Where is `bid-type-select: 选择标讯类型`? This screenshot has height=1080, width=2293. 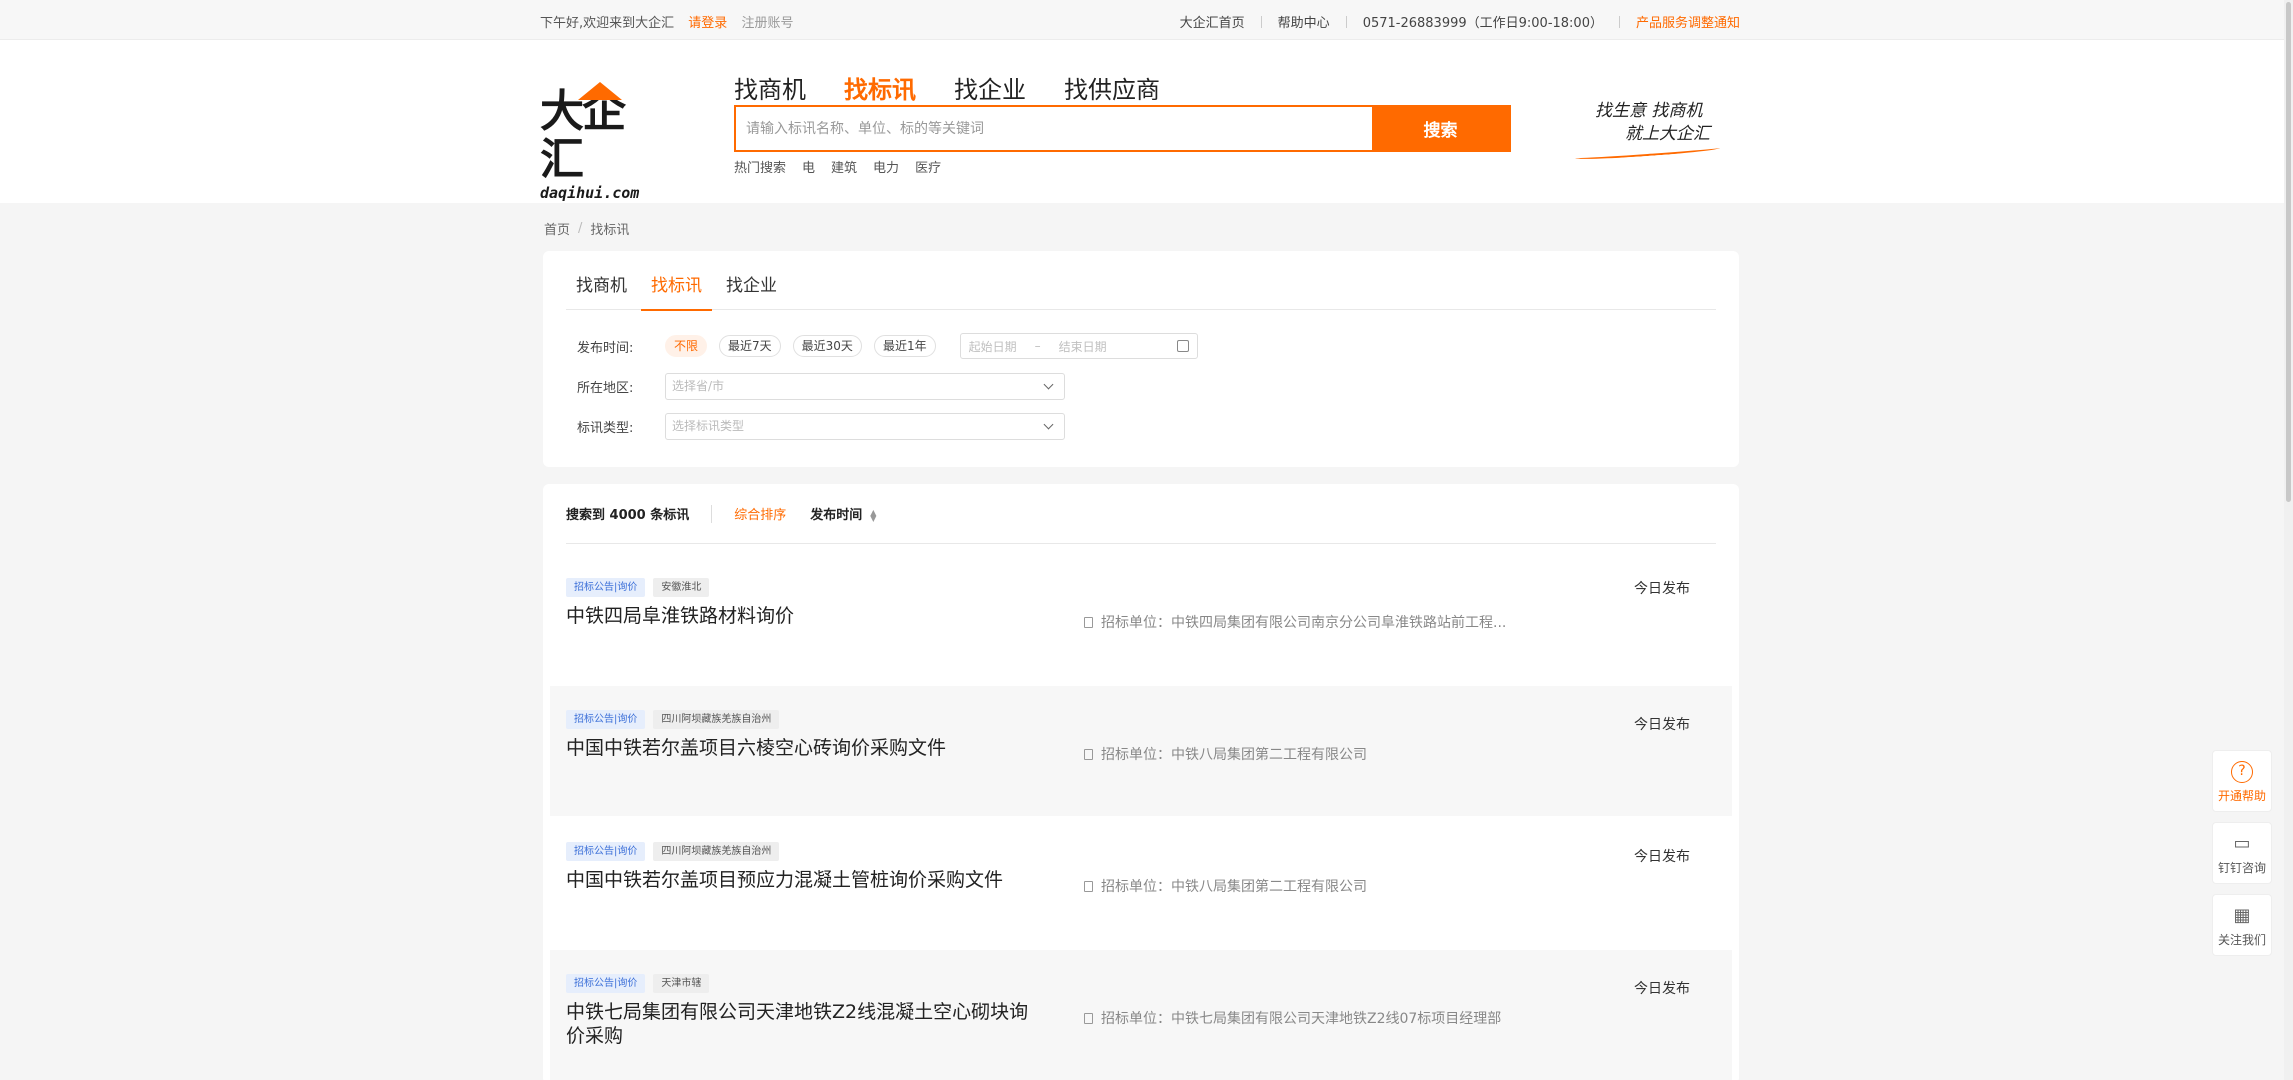 bid-type-select: 选择标讯类型 is located at coordinates (865, 426).